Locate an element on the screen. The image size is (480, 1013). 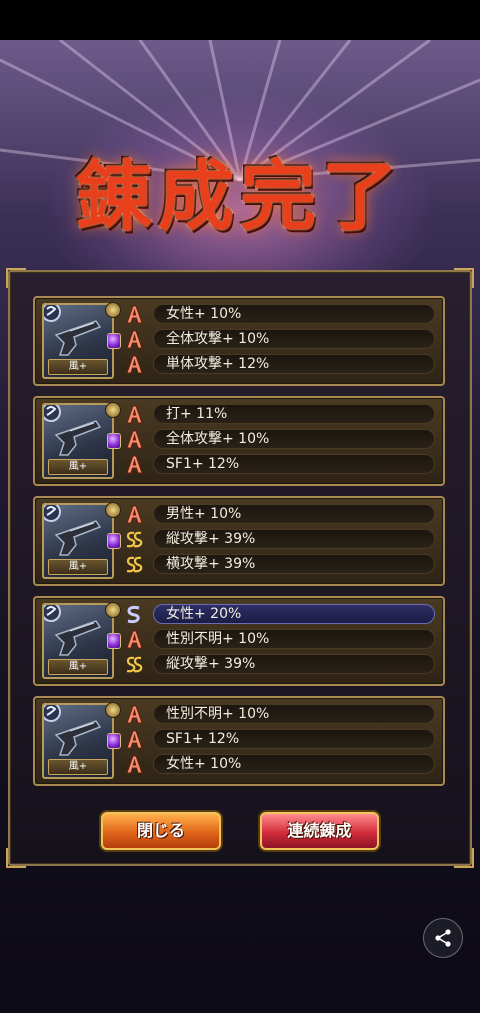
stat-row: 打+ 11% is located at coordinates (281, 414).